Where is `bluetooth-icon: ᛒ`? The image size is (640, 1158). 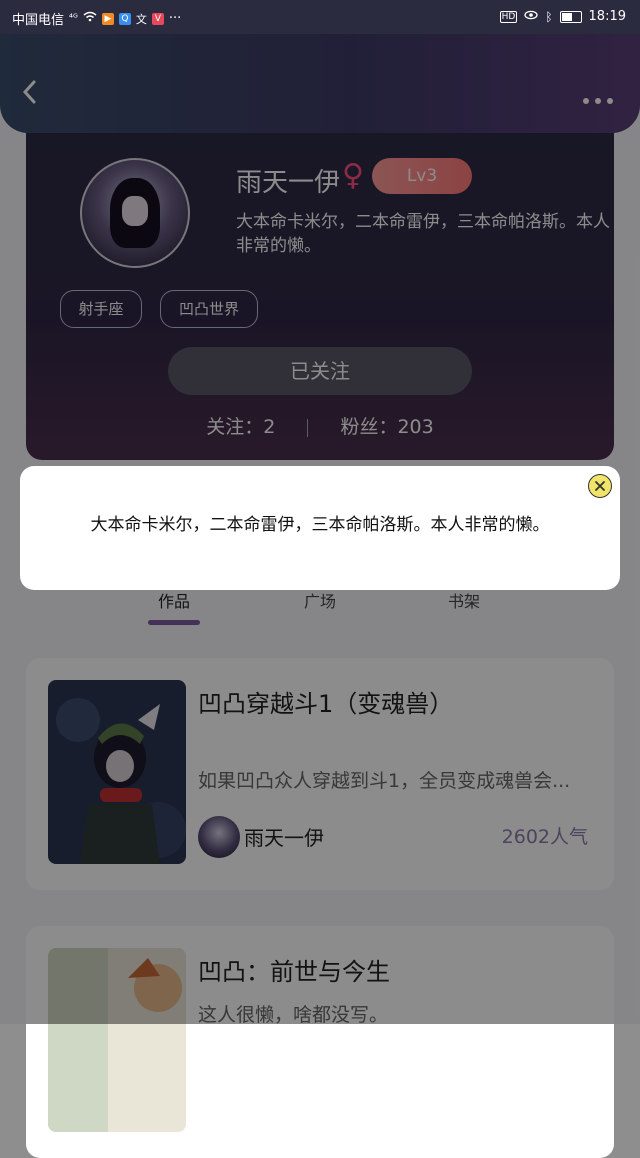
bluetooth-icon: ᛒ is located at coordinates (549, 16).